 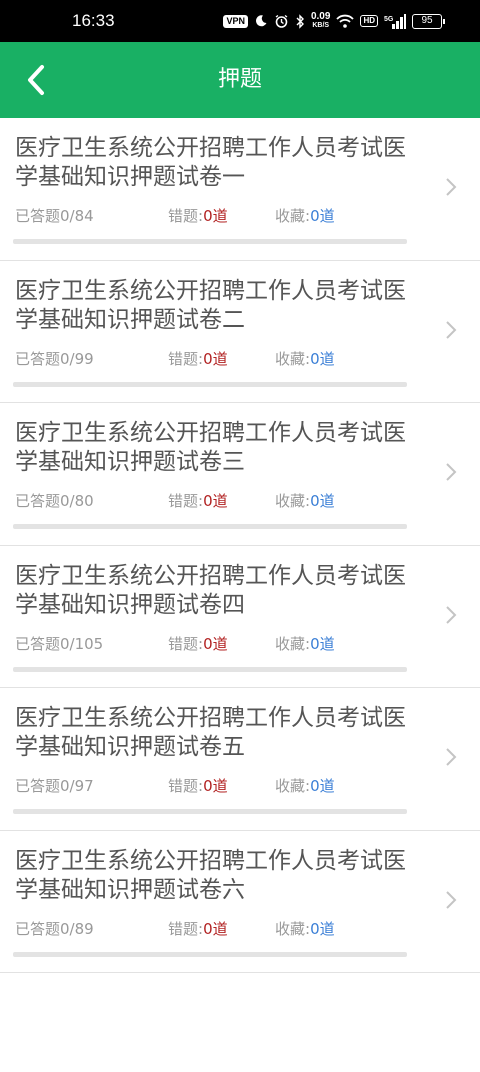 What do you see at coordinates (210, 590) in the screenshot?
I see `exam-title: 医疗卫生系统公开招聘工作人员考试医学基础知识押题试卷四` at bounding box center [210, 590].